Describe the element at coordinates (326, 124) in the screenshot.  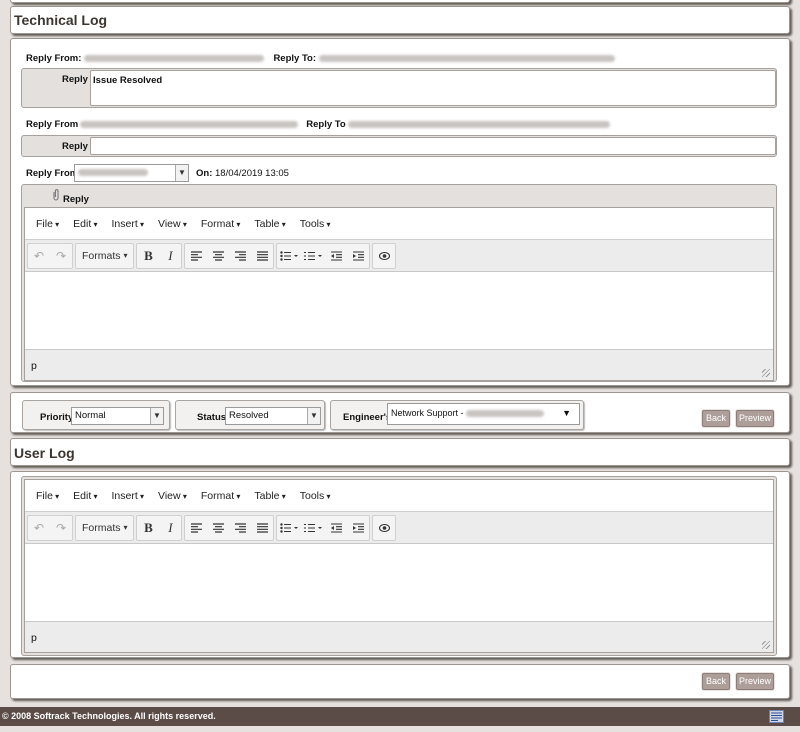
I see `reply-to-label: Reply To` at that location.